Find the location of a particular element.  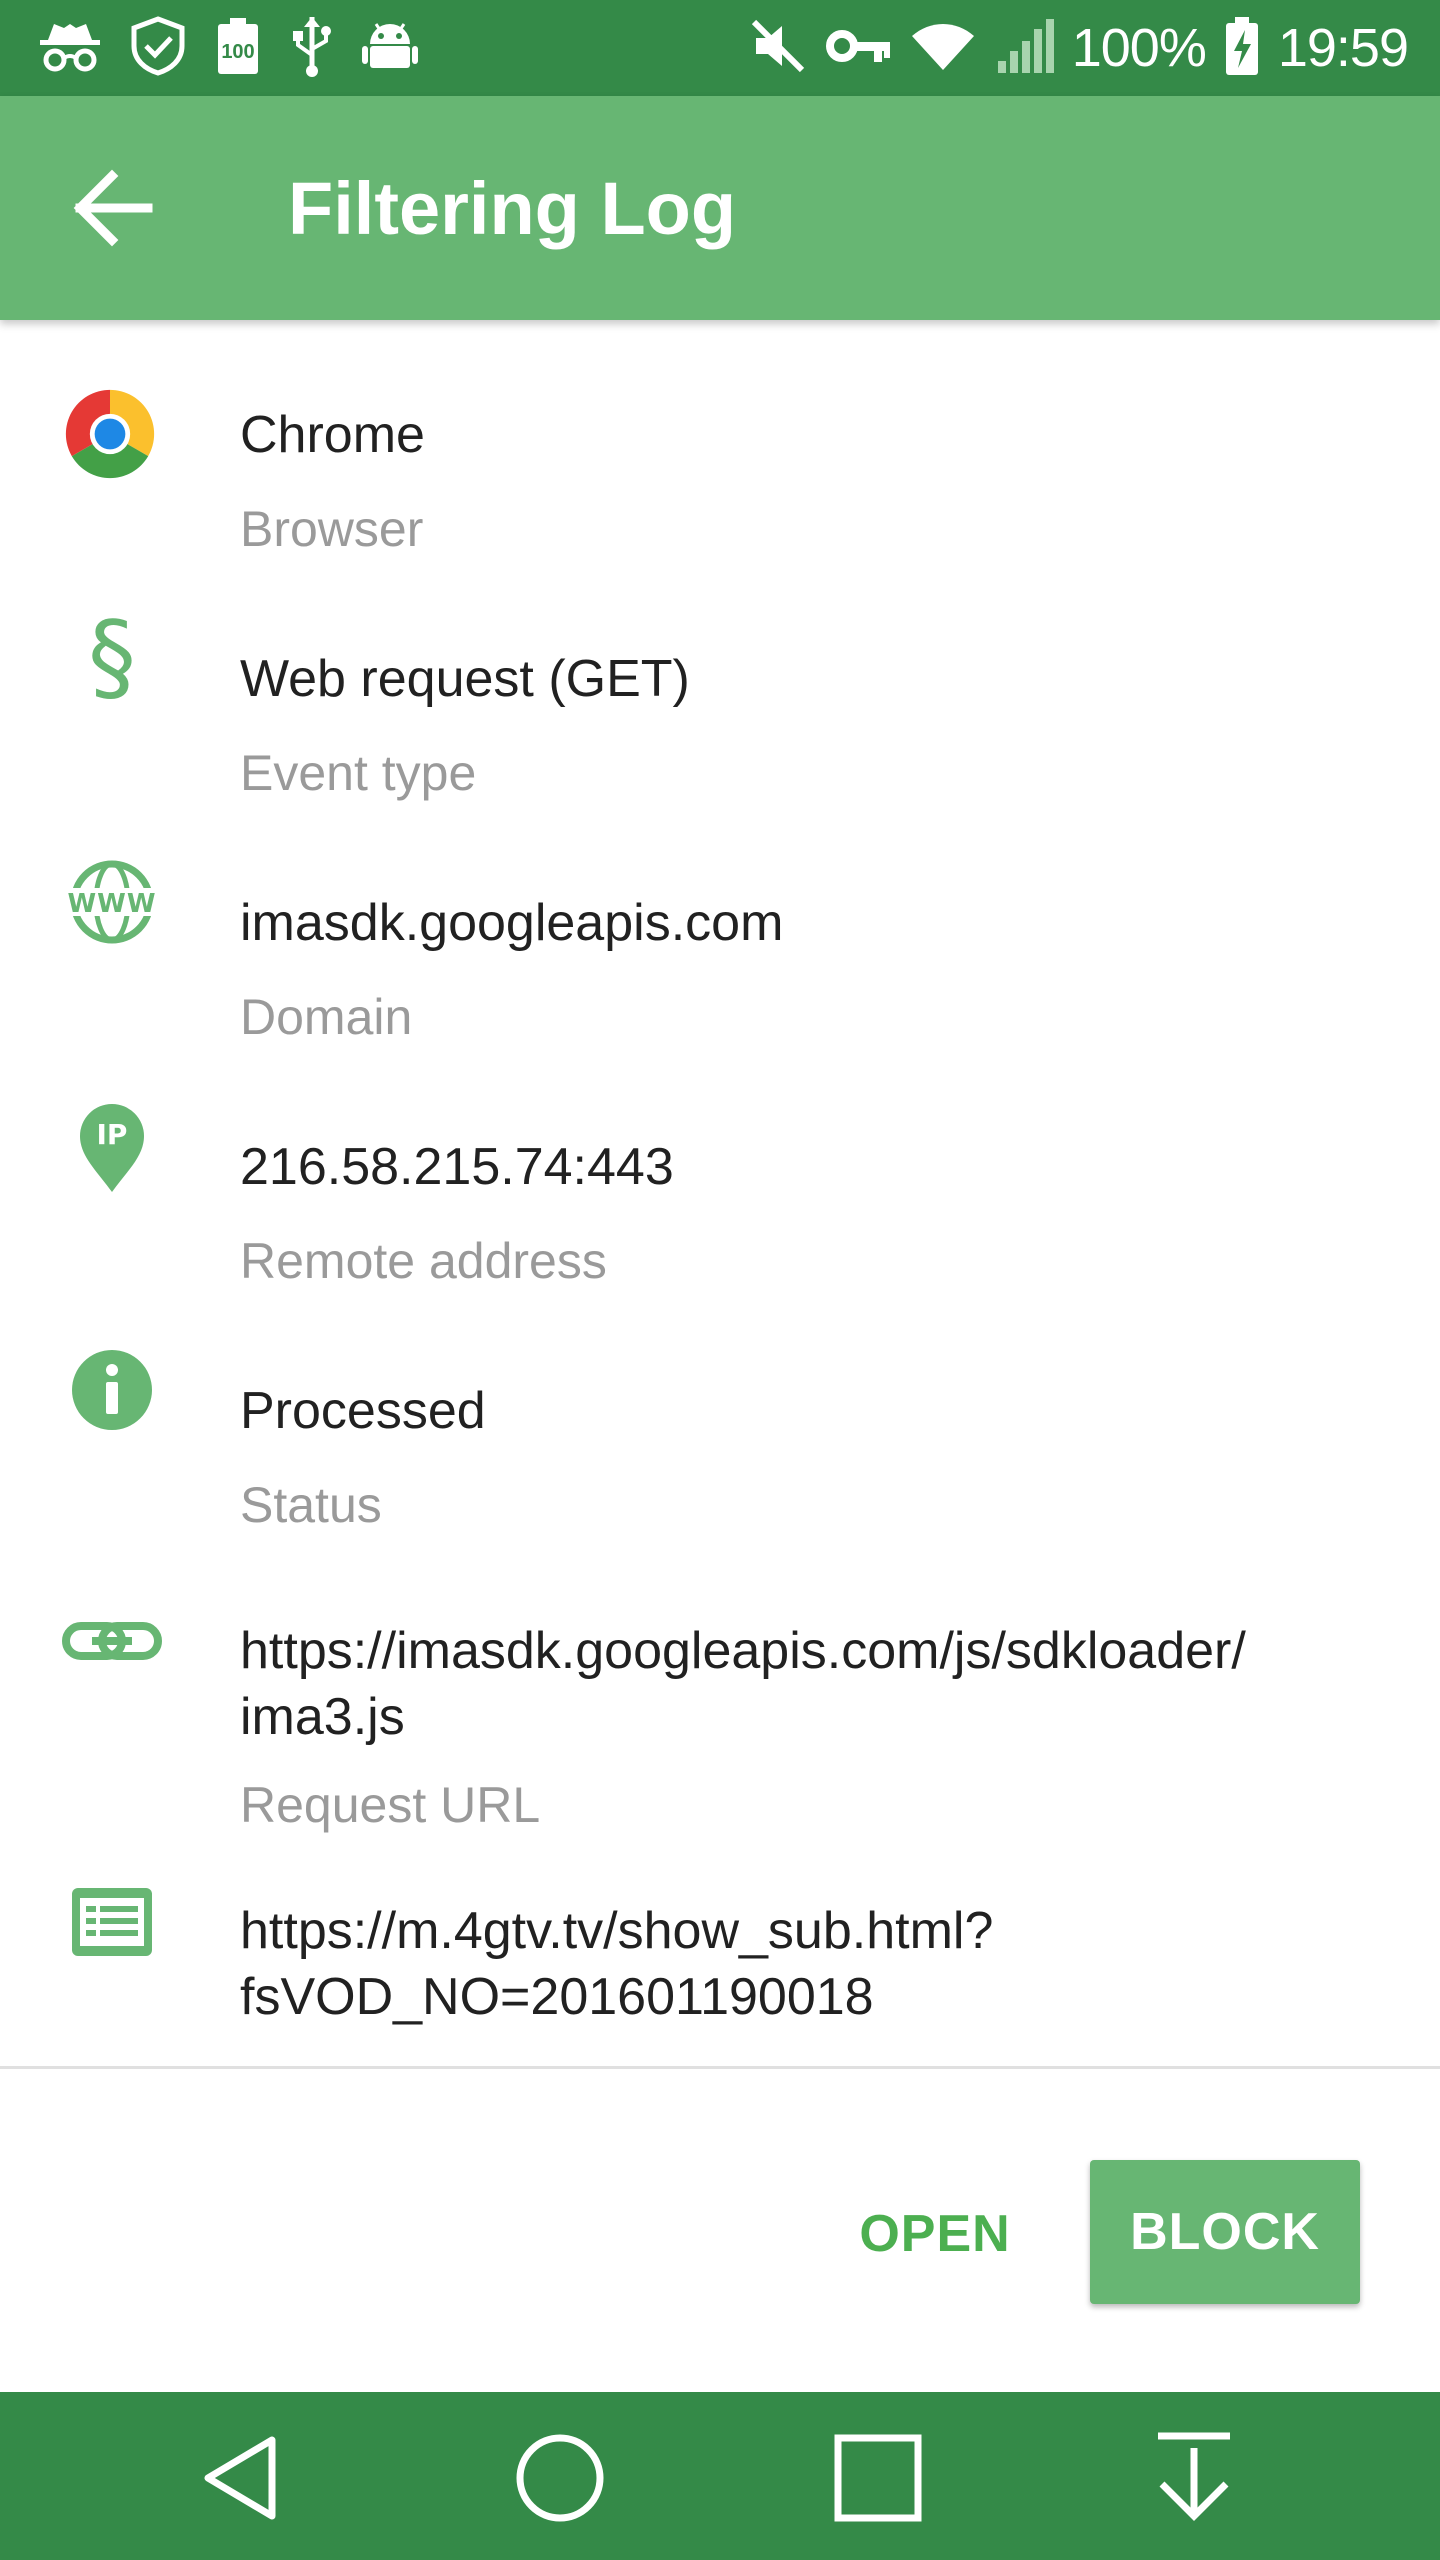

nav-home-button is located at coordinates (560, 2478).